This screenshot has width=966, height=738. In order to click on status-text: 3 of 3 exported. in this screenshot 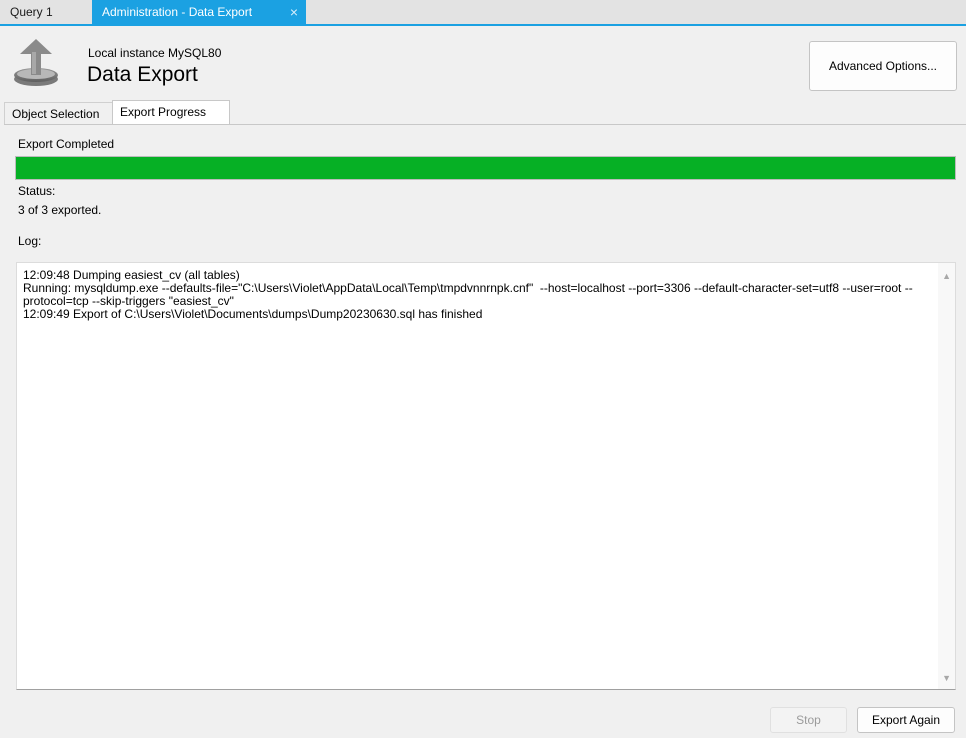, I will do `click(60, 210)`.